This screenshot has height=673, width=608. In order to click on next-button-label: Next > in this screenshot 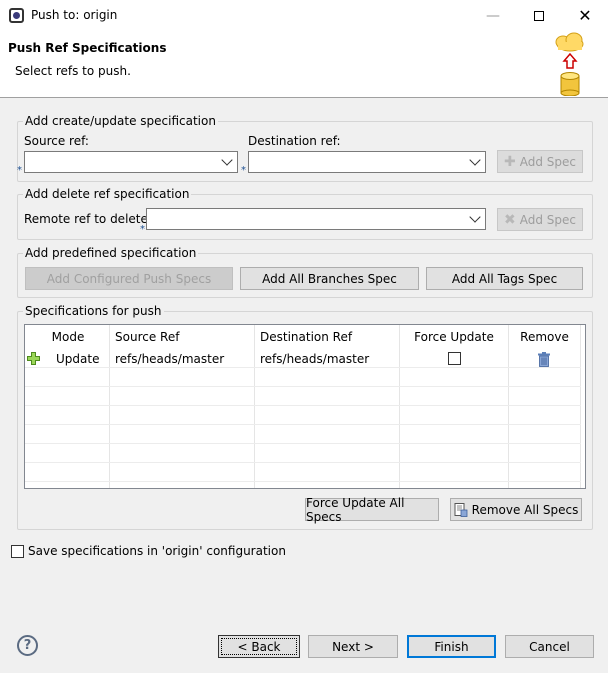, I will do `click(353, 646)`.